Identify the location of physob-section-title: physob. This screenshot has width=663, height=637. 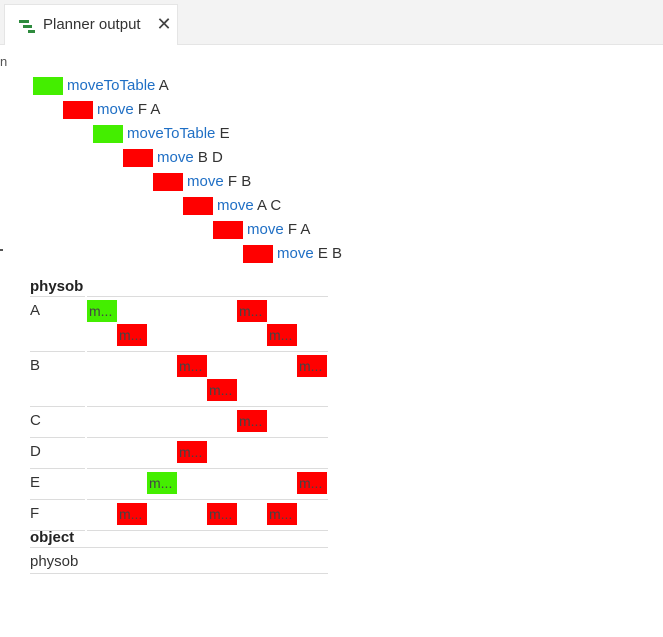
(57, 286).